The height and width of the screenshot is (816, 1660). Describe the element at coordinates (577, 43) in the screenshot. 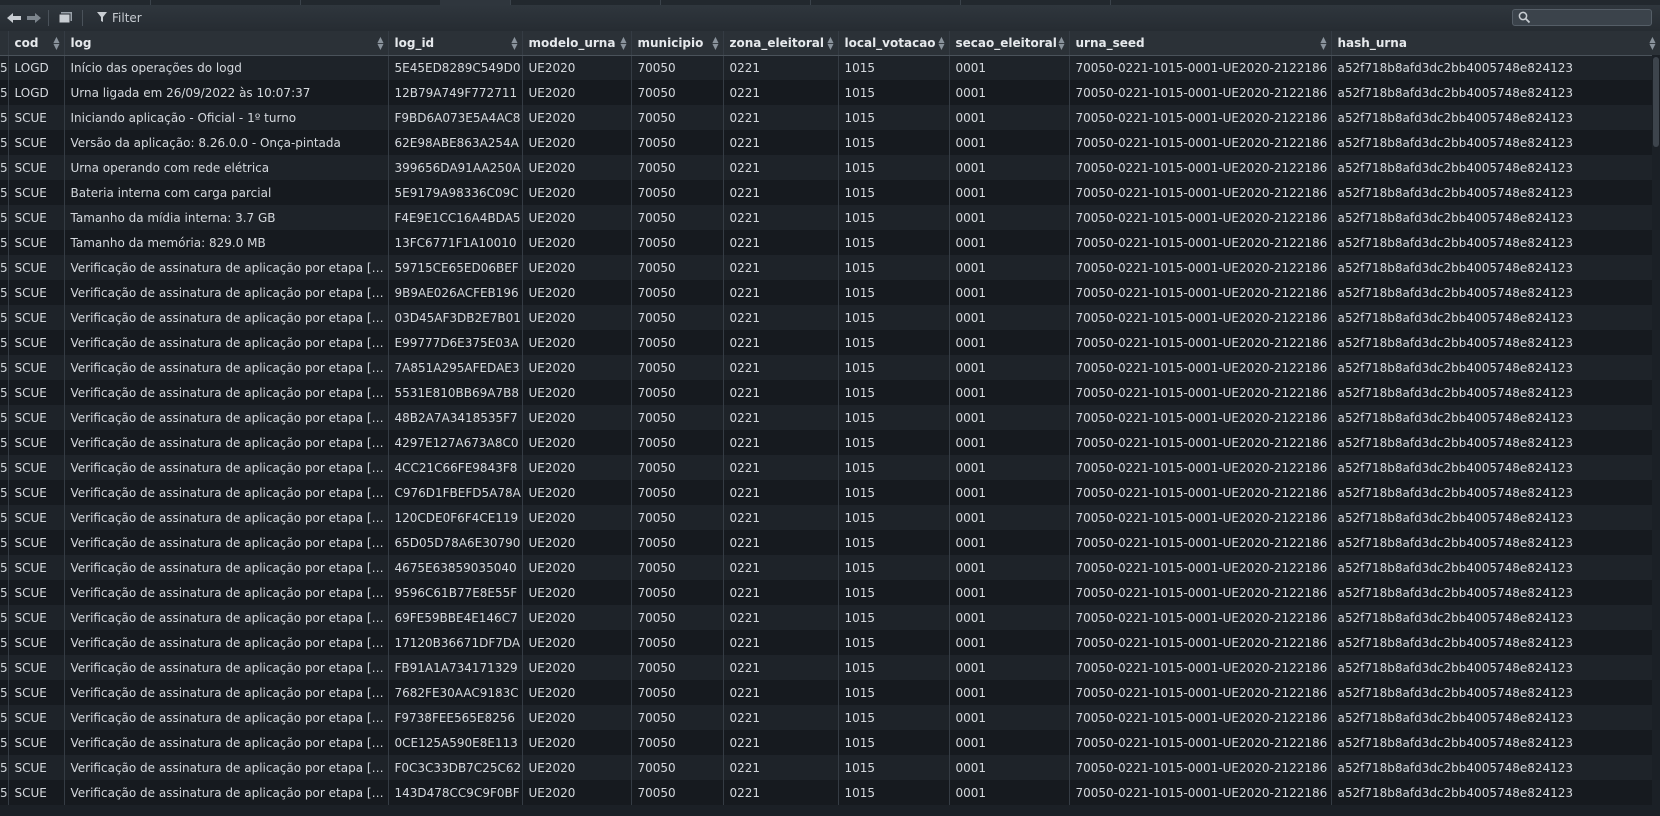

I see `column-header-modelo-urna: modelo_urna ▲ ▼` at that location.